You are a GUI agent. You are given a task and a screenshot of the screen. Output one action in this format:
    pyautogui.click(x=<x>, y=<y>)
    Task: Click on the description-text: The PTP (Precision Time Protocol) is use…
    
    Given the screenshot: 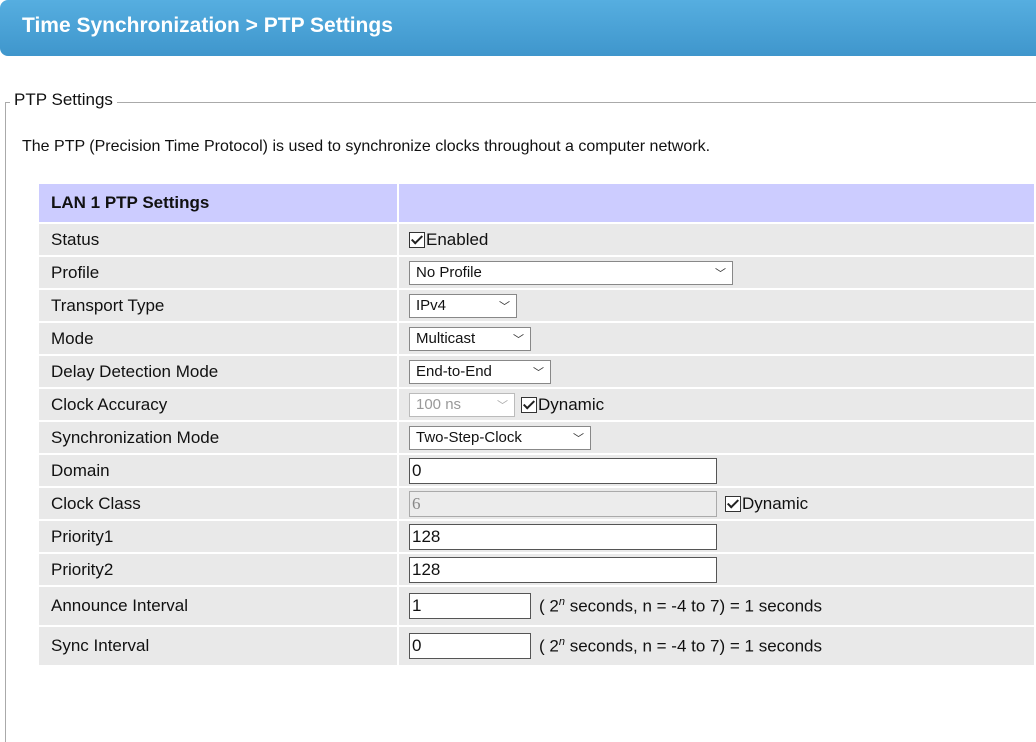 What is the action you would take?
    pyautogui.click(x=366, y=146)
    